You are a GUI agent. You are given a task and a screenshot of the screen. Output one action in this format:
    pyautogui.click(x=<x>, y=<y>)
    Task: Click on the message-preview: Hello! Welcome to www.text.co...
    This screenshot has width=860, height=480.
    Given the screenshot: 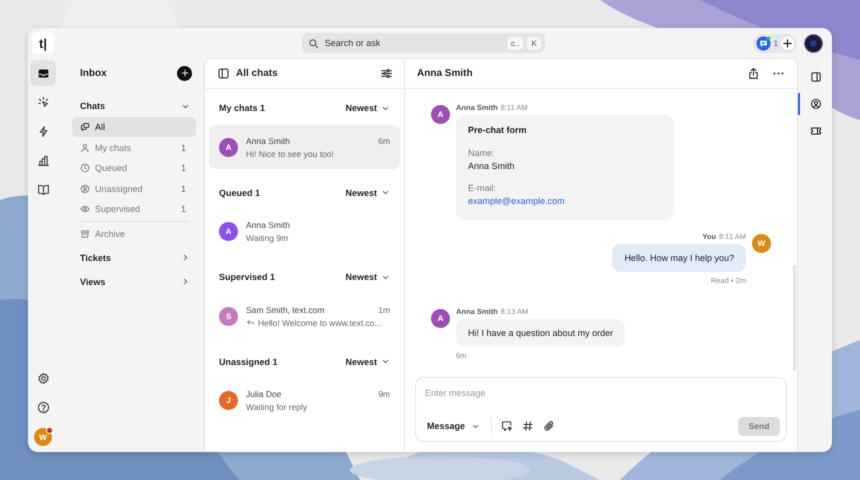 What is the action you would take?
    pyautogui.click(x=320, y=323)
    